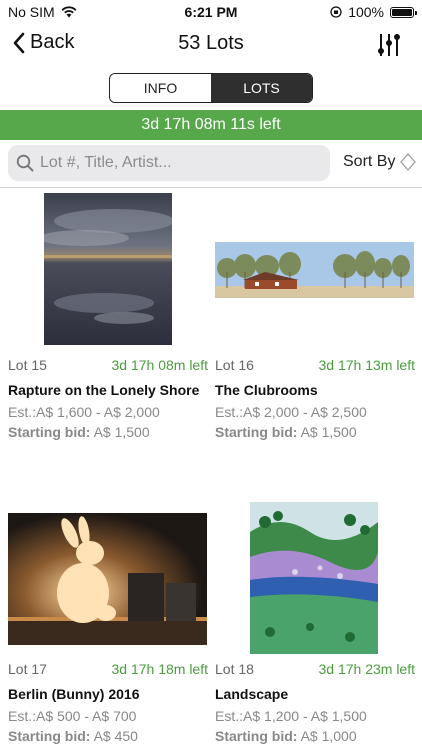 This screenshot has height=750, width=422. I want to click on lot-title: The Clubrooms, so click(266, 390).